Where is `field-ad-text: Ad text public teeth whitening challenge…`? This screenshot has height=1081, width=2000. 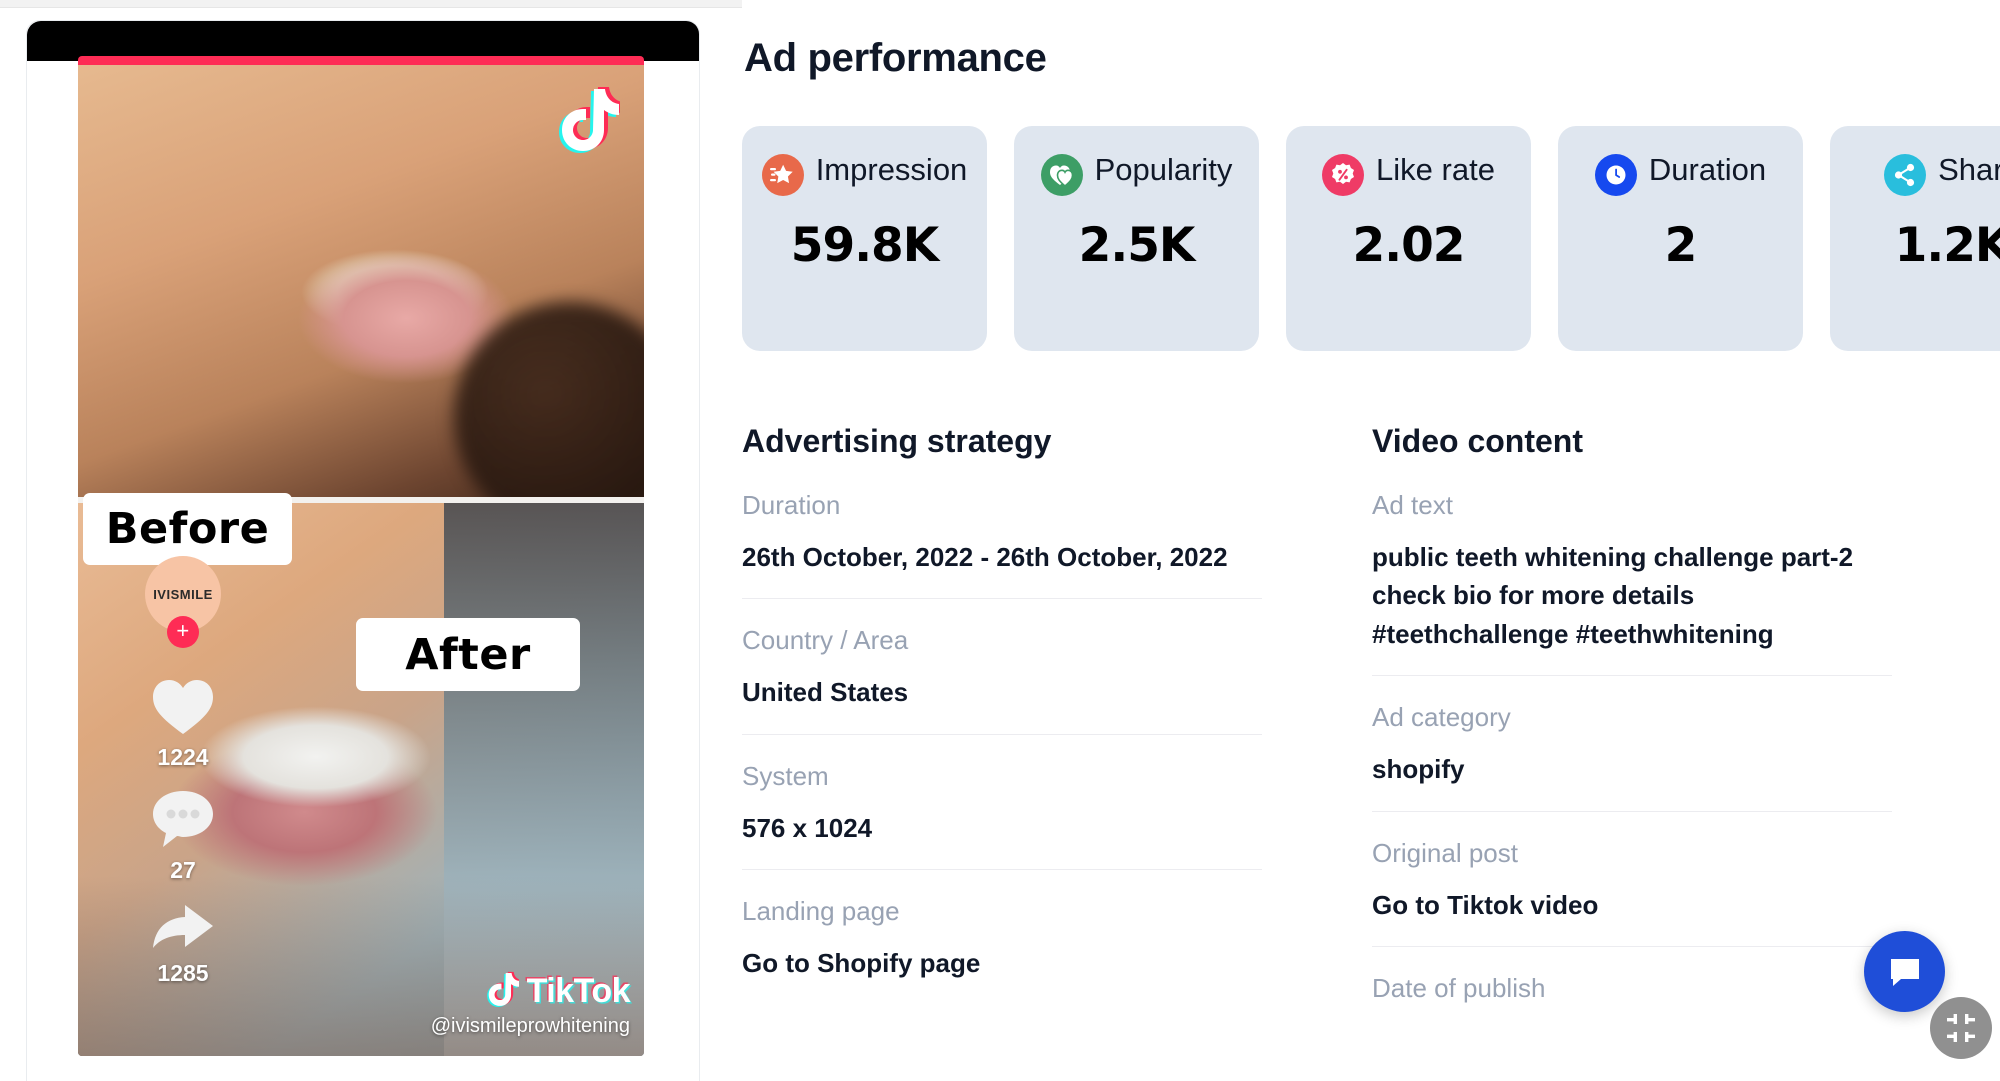
field-ad-text: Ad text public teeth whitening challenge… is located at coordinates (1632, 582).